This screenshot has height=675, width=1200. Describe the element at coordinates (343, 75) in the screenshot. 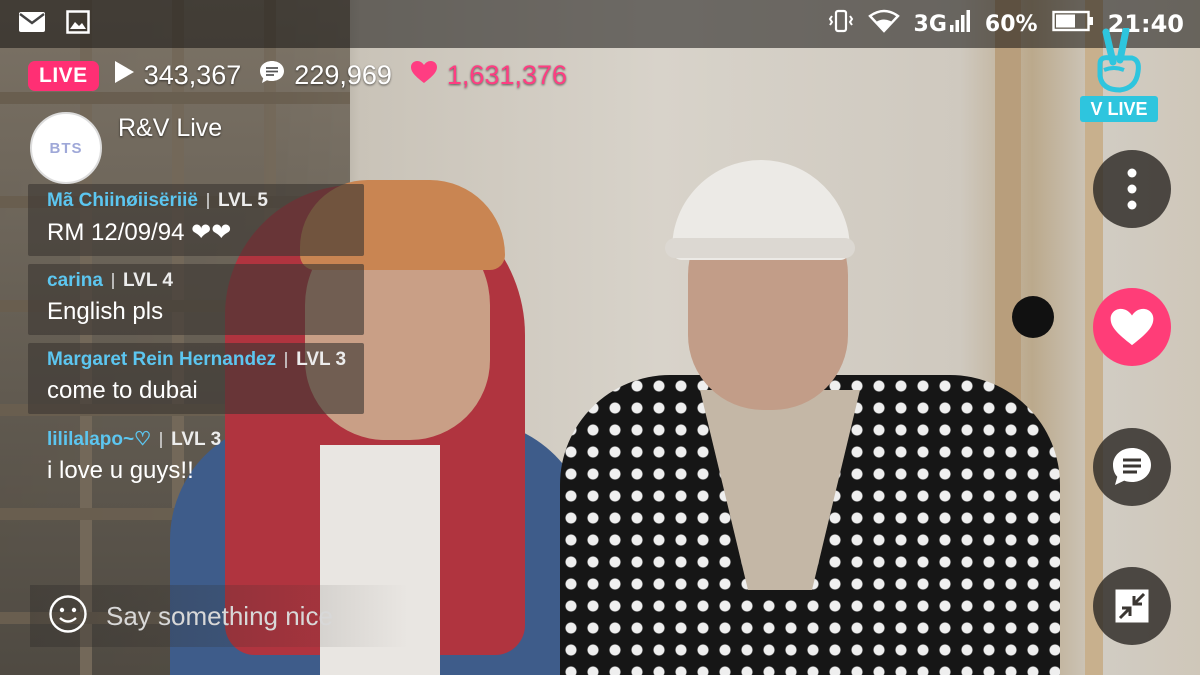

I see `comment-count-value: 229,969` at that location.